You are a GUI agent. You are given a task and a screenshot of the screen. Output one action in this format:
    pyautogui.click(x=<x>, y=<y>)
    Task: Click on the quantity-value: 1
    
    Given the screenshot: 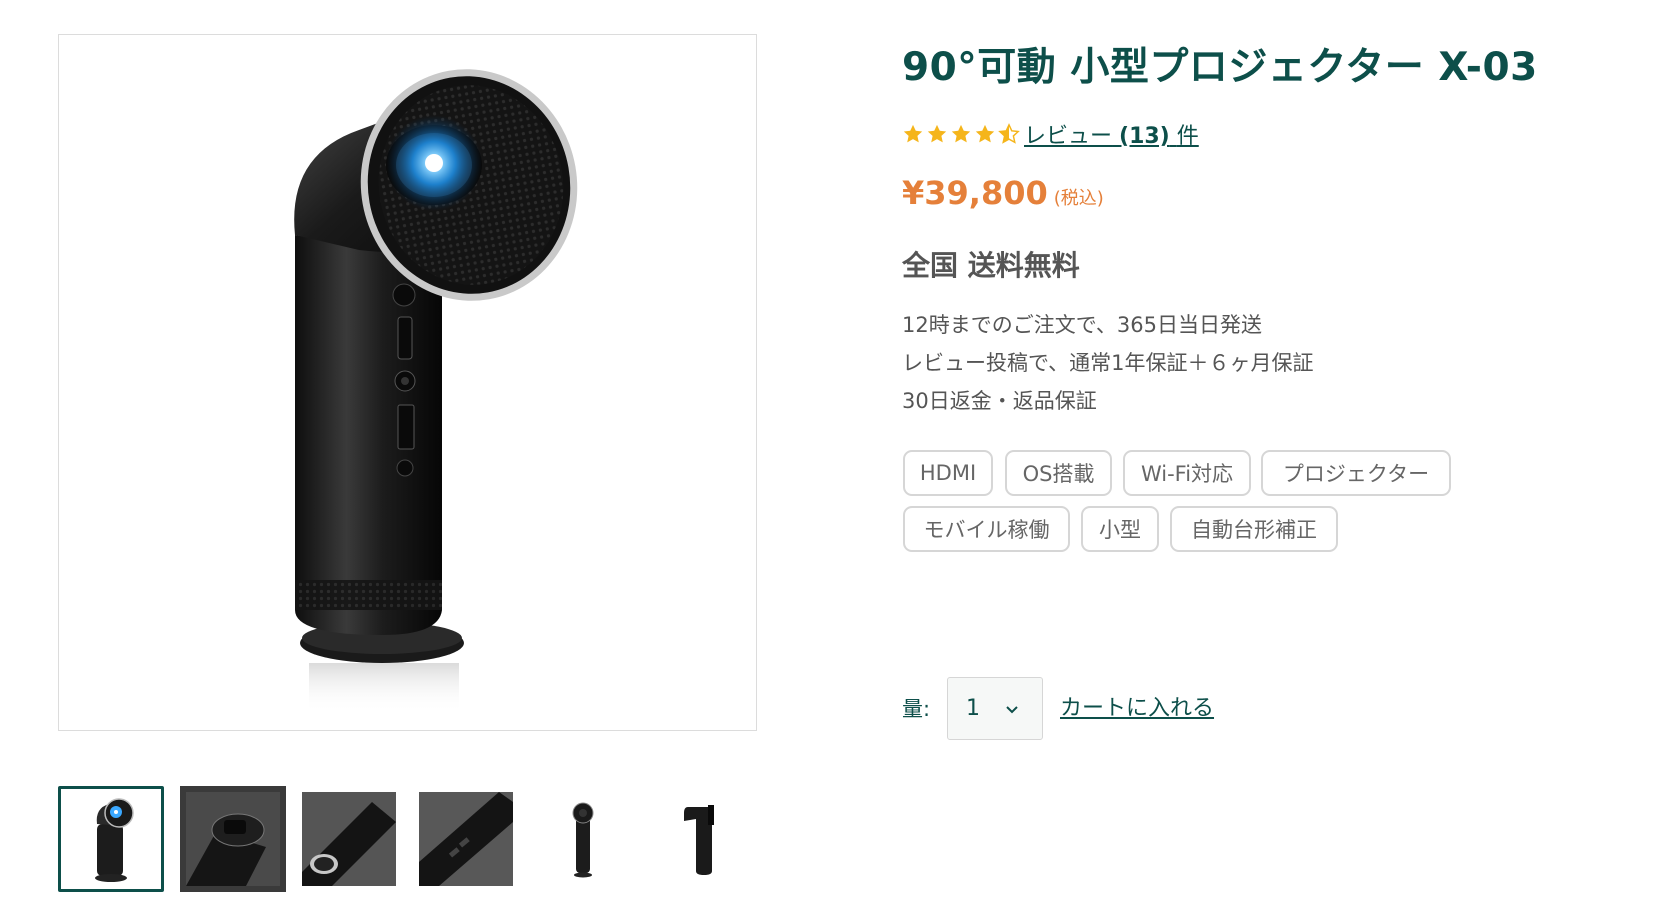 What is the action you would take?
    pyautogui.click(x=973, y=708)
    